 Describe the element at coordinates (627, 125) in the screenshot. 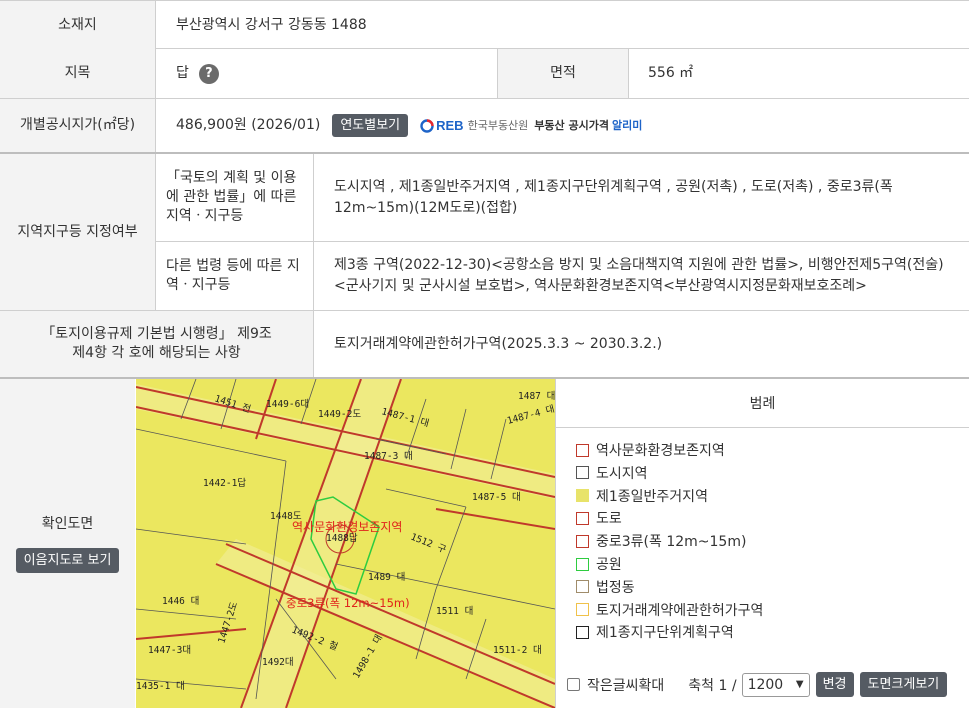

I see `reb-service-accent: 알리미` at that location.